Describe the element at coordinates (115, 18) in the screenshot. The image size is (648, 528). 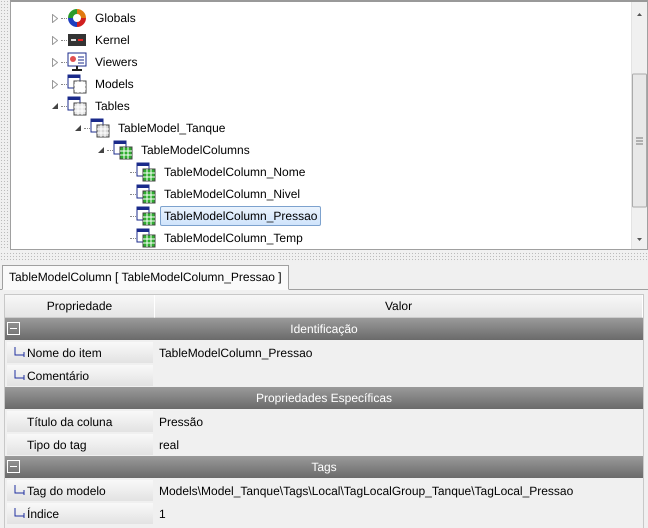
I see `tree-item: Globals` at that location.